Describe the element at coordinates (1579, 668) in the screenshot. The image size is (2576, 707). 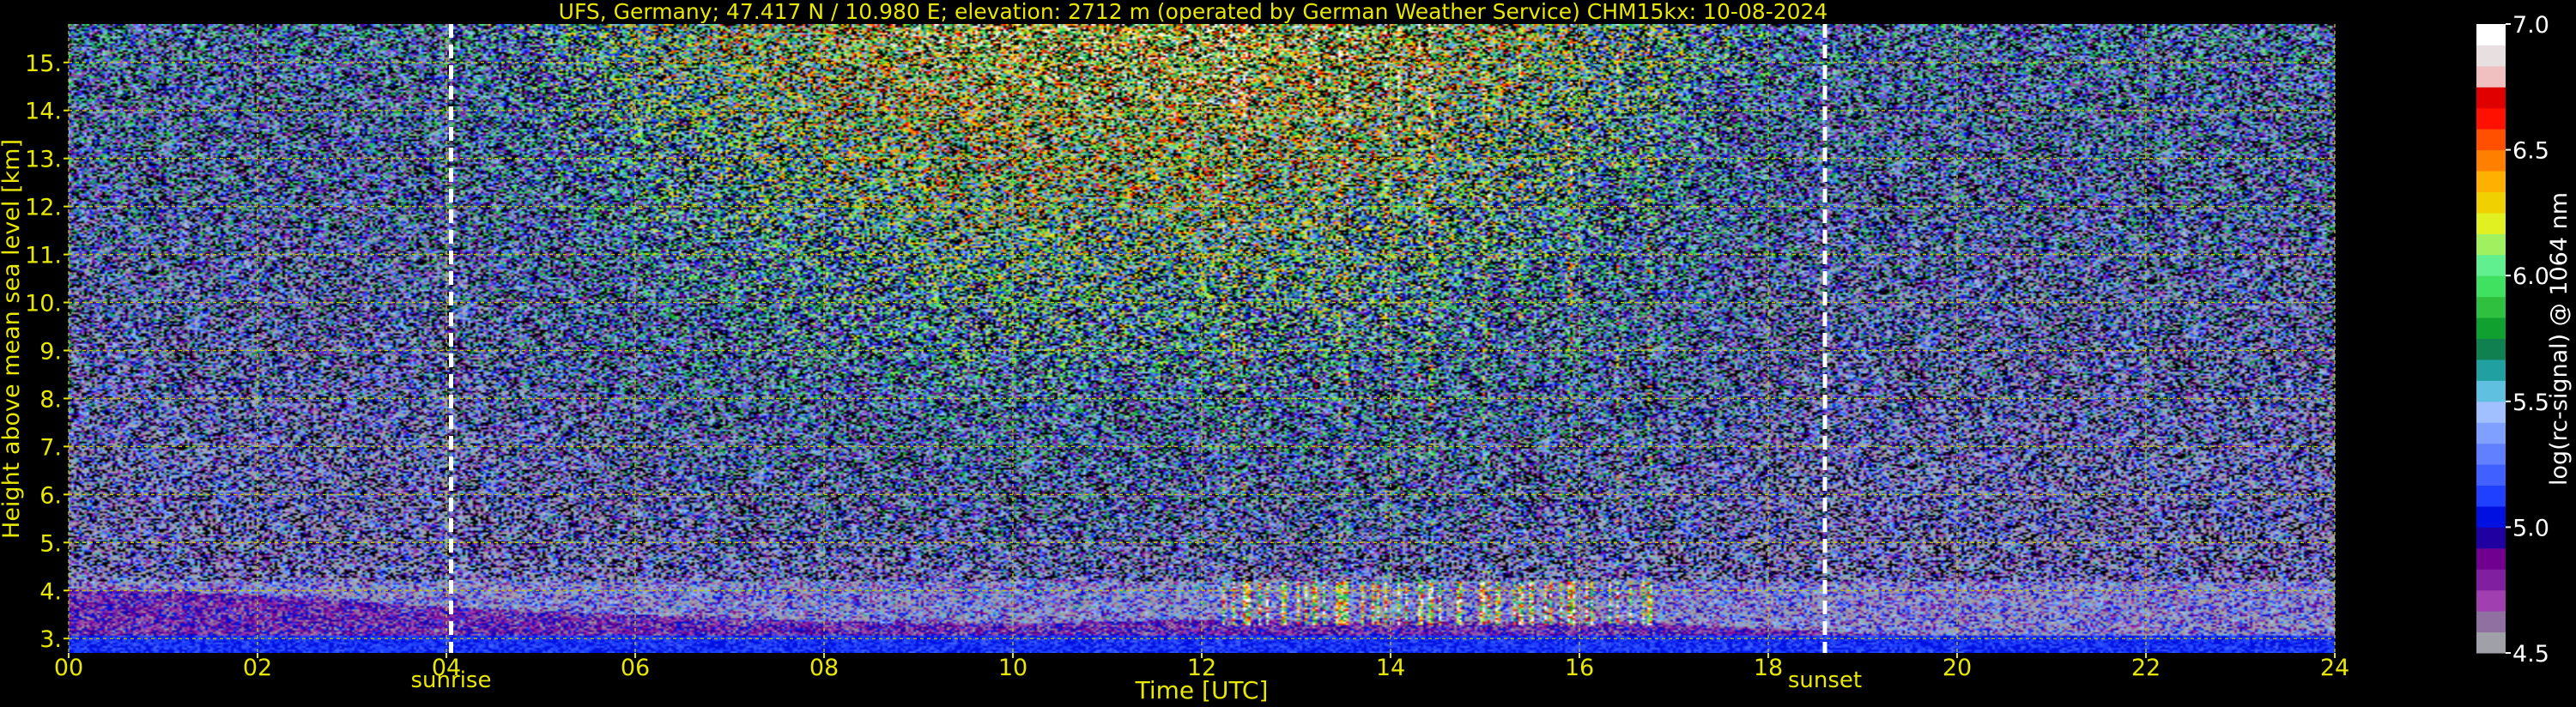
I see `x-tick-label: 16` at that location.